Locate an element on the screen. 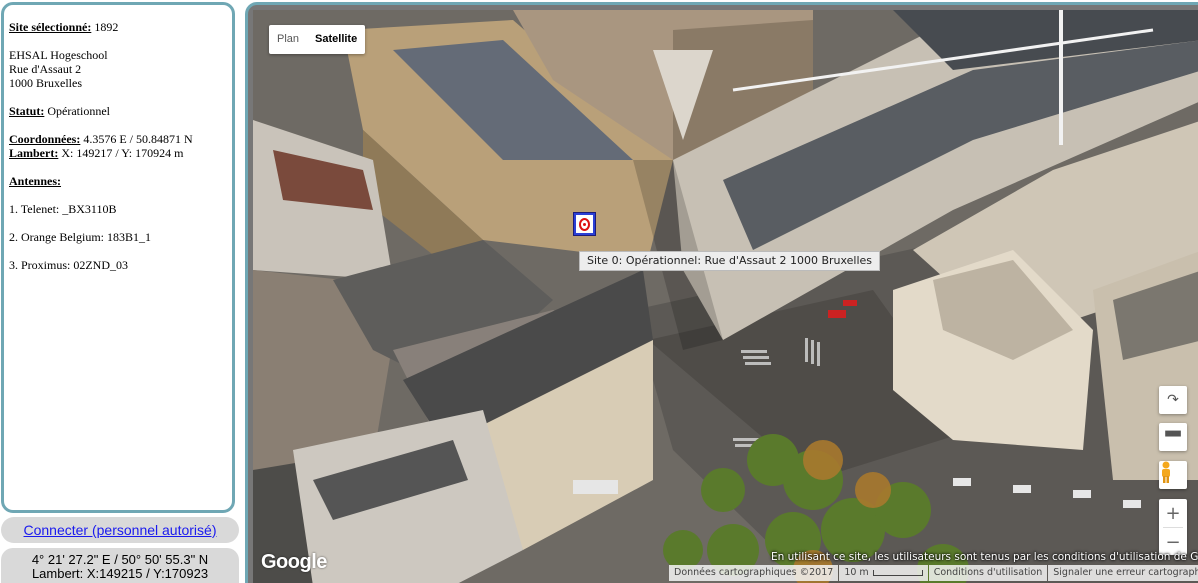 The height and width of the screenshot is (583, 1198). antenna-site-marker is located at coordinates (584, 224).